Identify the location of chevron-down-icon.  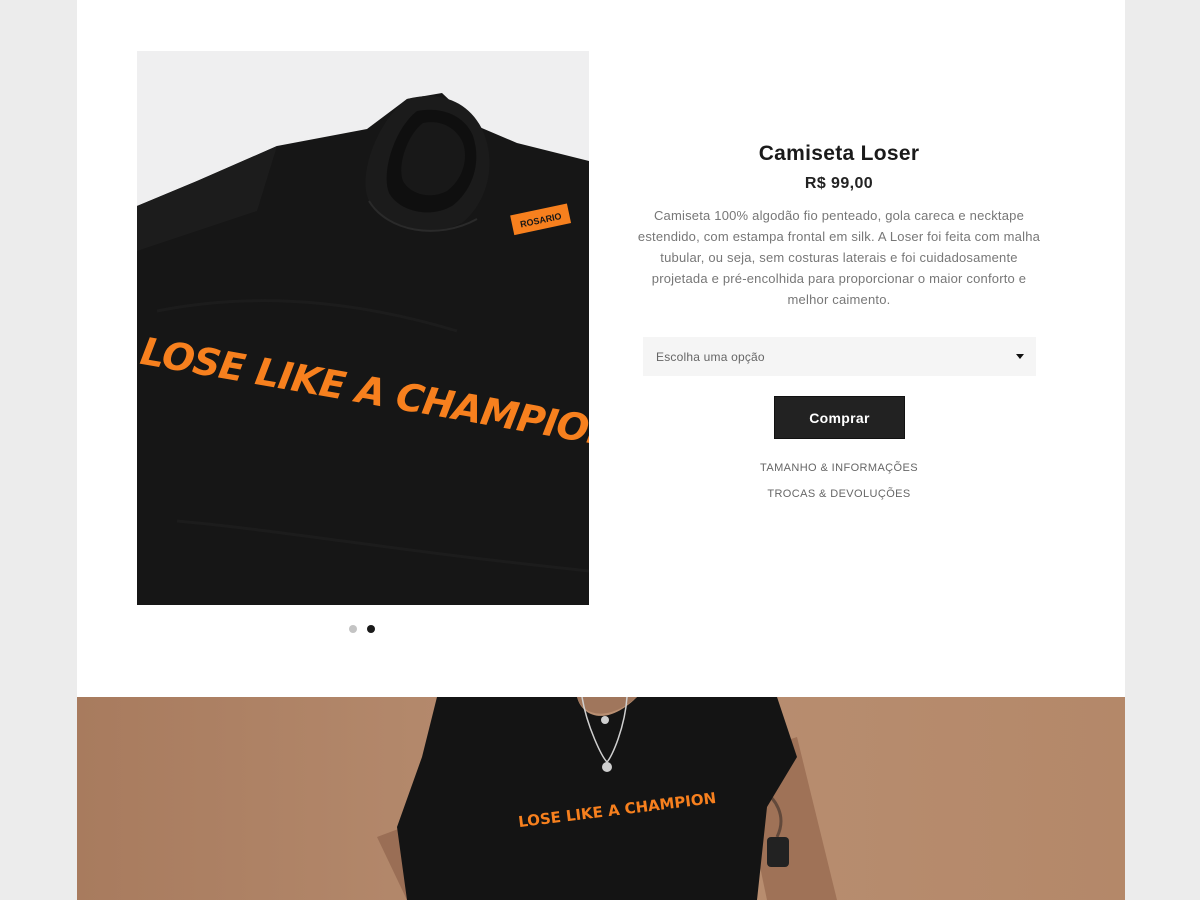
(1020, 356).